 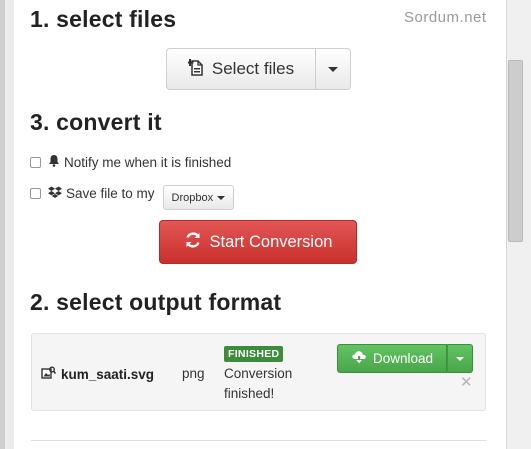 I want to click on select-files-label: Select files, so click(x=253, y=68).